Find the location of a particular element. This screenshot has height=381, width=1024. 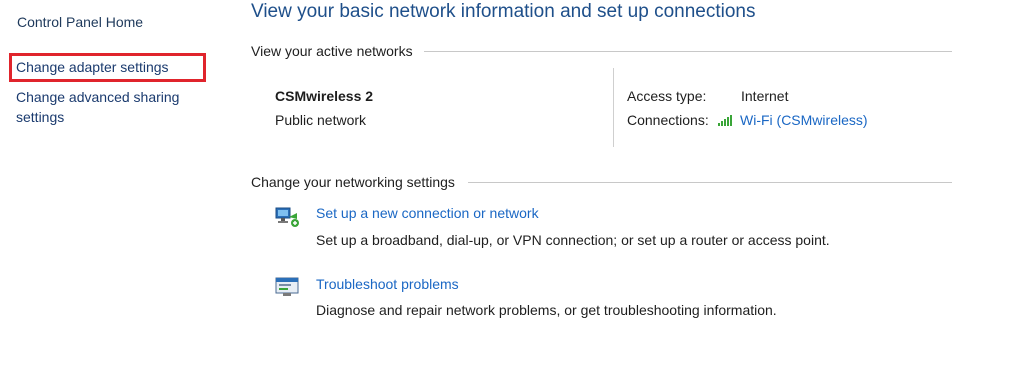

vertical-divider is located at coordinates (613, 107).